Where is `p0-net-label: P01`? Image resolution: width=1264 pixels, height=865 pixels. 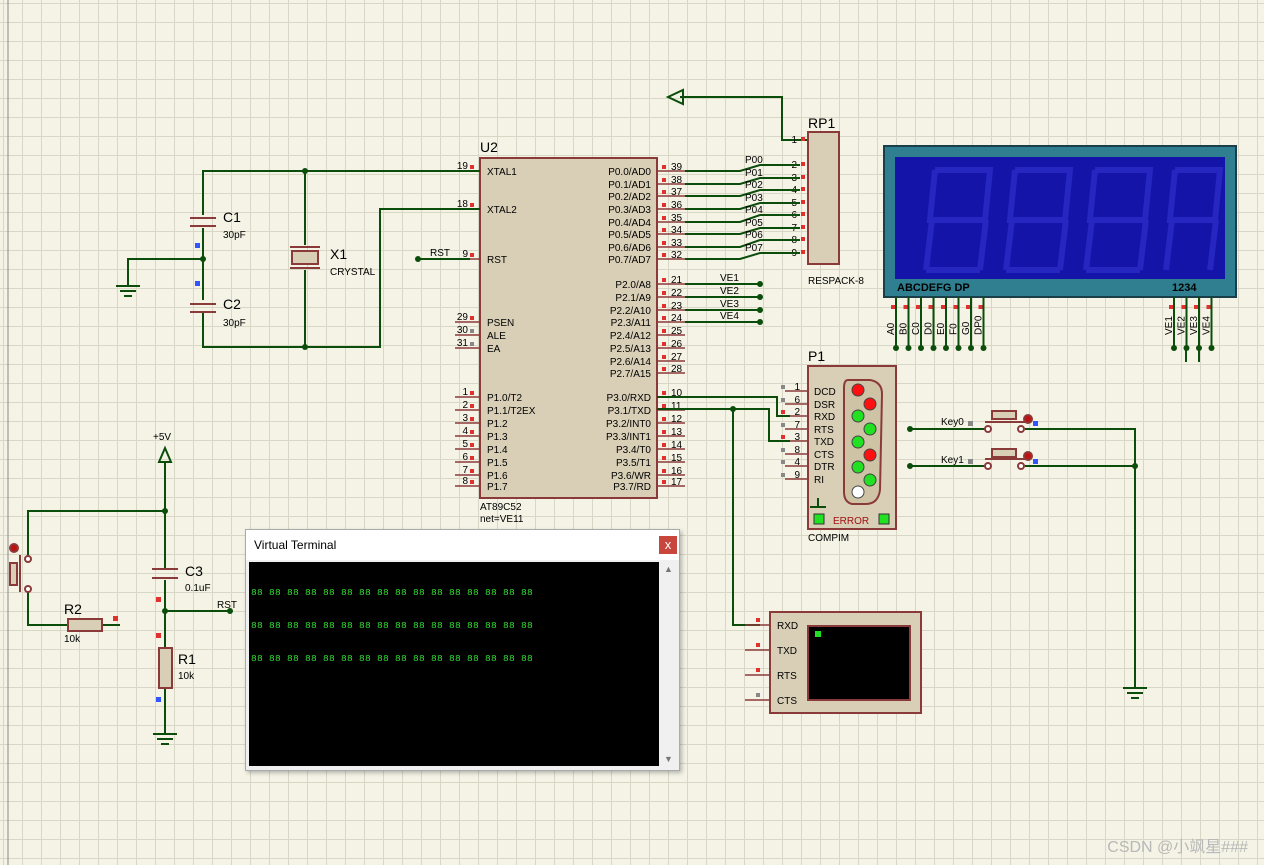 p0-net-label: P01 is located at coordinates (754, 173).